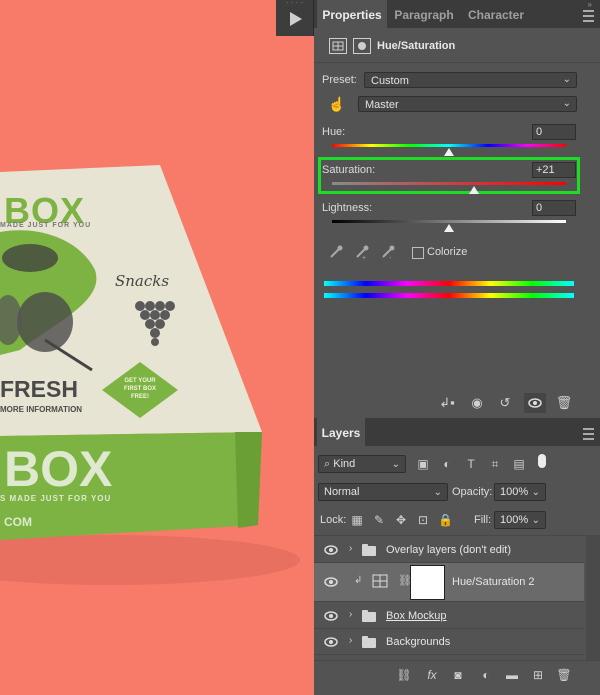 This screenshot has height=695, width=600. I want to click on layer-name: Box Mockup, so click(416, 616).